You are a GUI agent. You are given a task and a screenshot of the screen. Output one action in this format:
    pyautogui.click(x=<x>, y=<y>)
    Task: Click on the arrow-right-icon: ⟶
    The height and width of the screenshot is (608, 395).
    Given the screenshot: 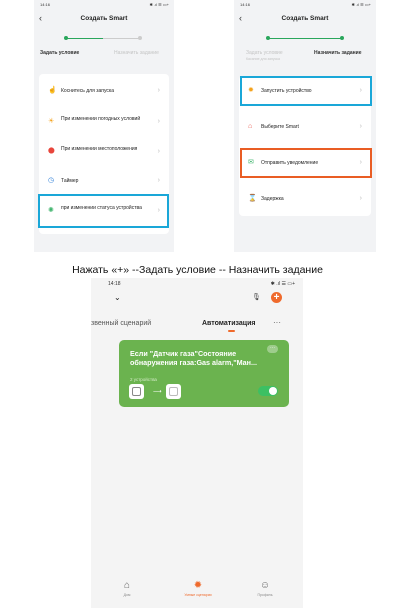 What is the action you would take?
    pyautogui.click(x=157, y=392)
    